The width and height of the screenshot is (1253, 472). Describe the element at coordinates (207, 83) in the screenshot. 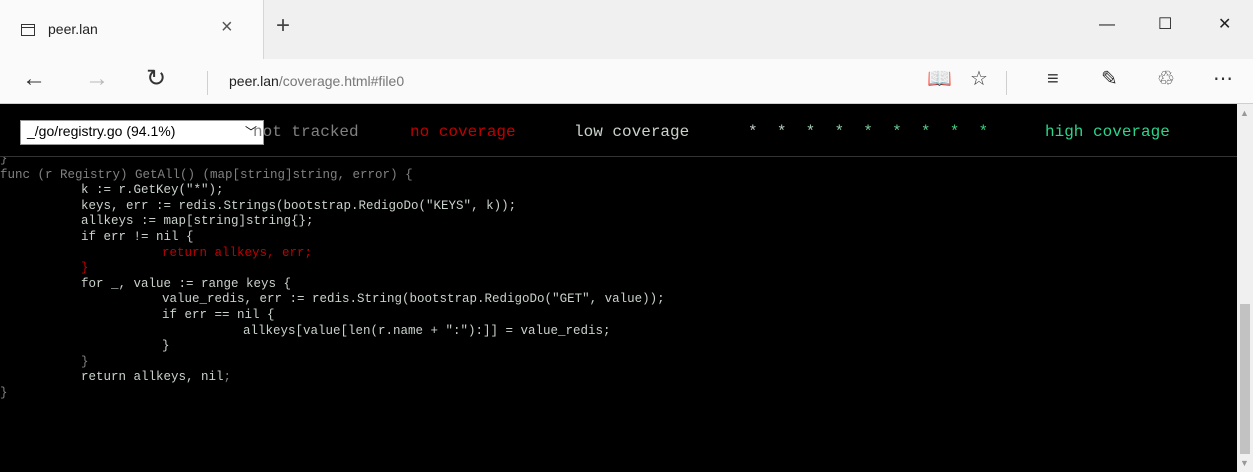

I see `address-separator` at that location.